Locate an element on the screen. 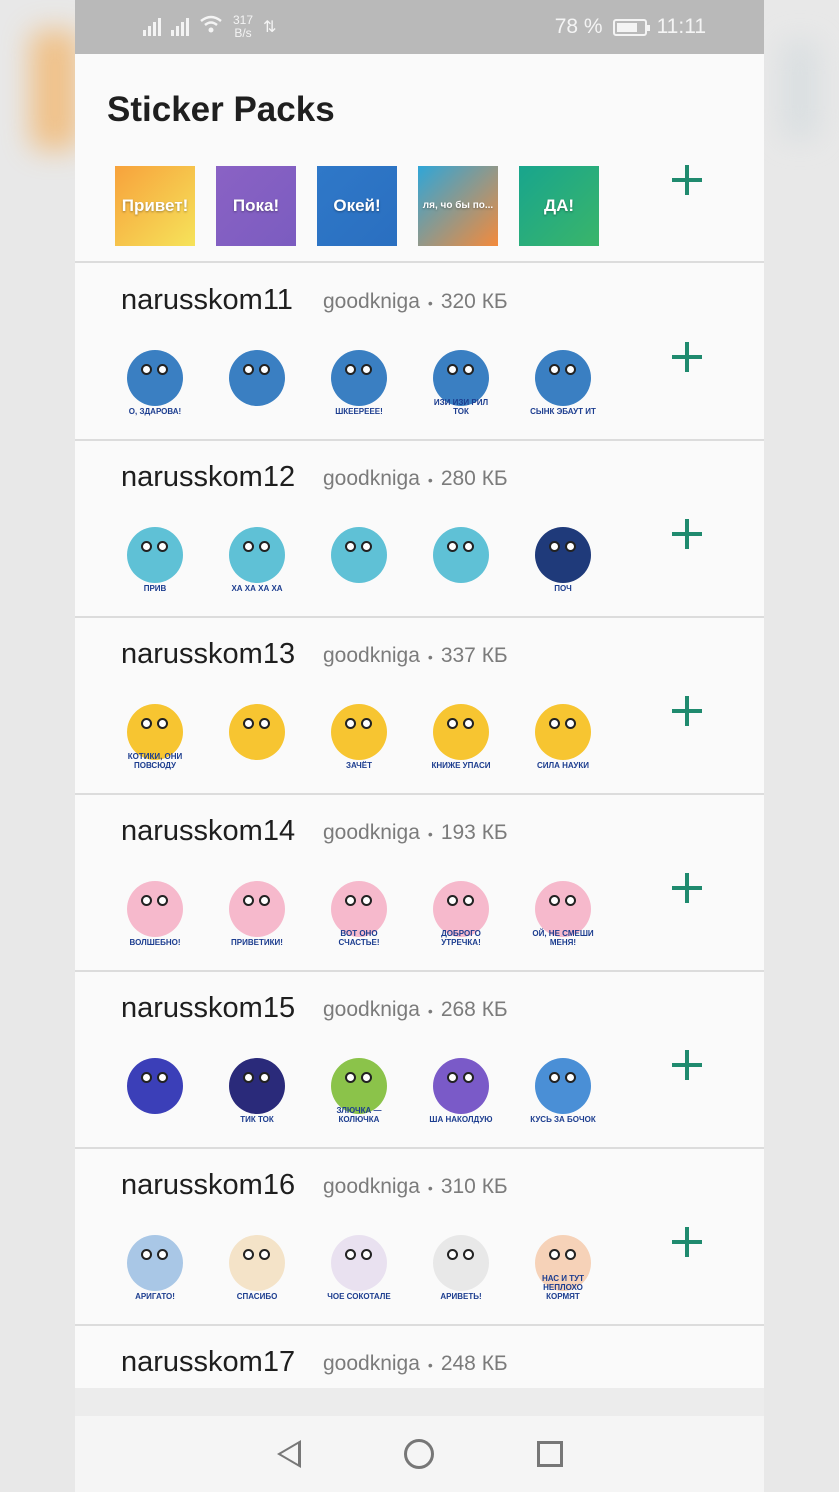  sticker-thumbnail: НАС И ТУТ НЕПЛОХО КОРМЯТ is located at coordinates (563, 1267).